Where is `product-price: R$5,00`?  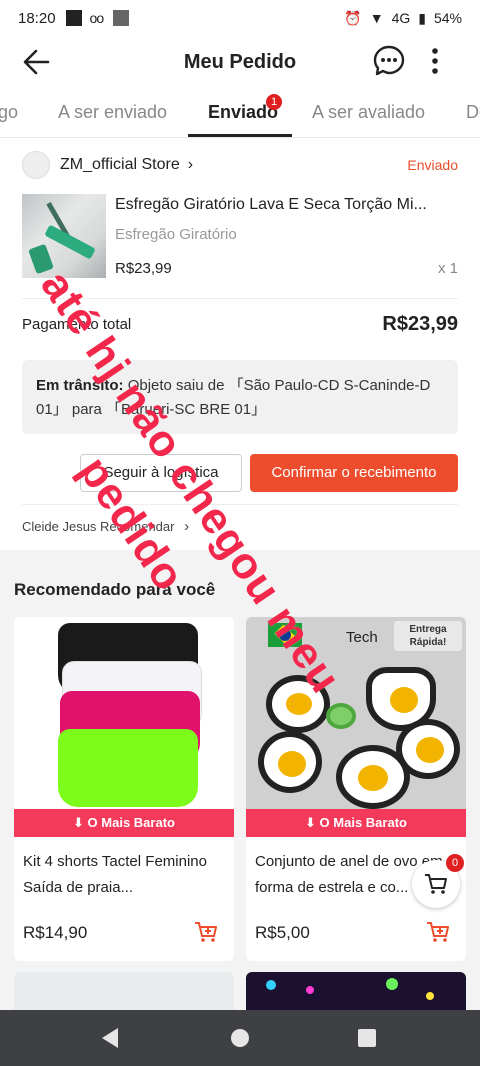
product-price: R$5,00 is located at coordinates (282, 932).